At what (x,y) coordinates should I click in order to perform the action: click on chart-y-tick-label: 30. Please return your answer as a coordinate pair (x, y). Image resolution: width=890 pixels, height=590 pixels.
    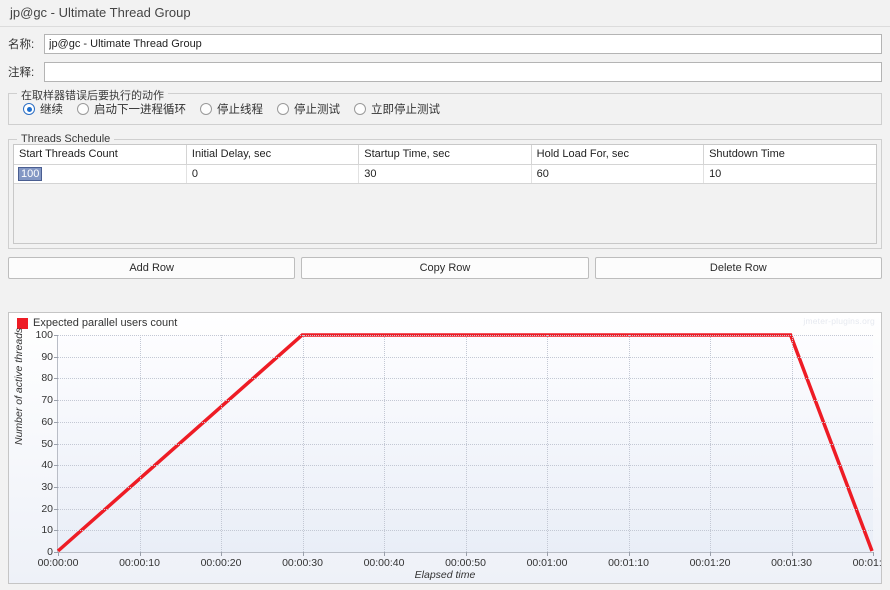
    Looking at the image, I should click on (47, 486).